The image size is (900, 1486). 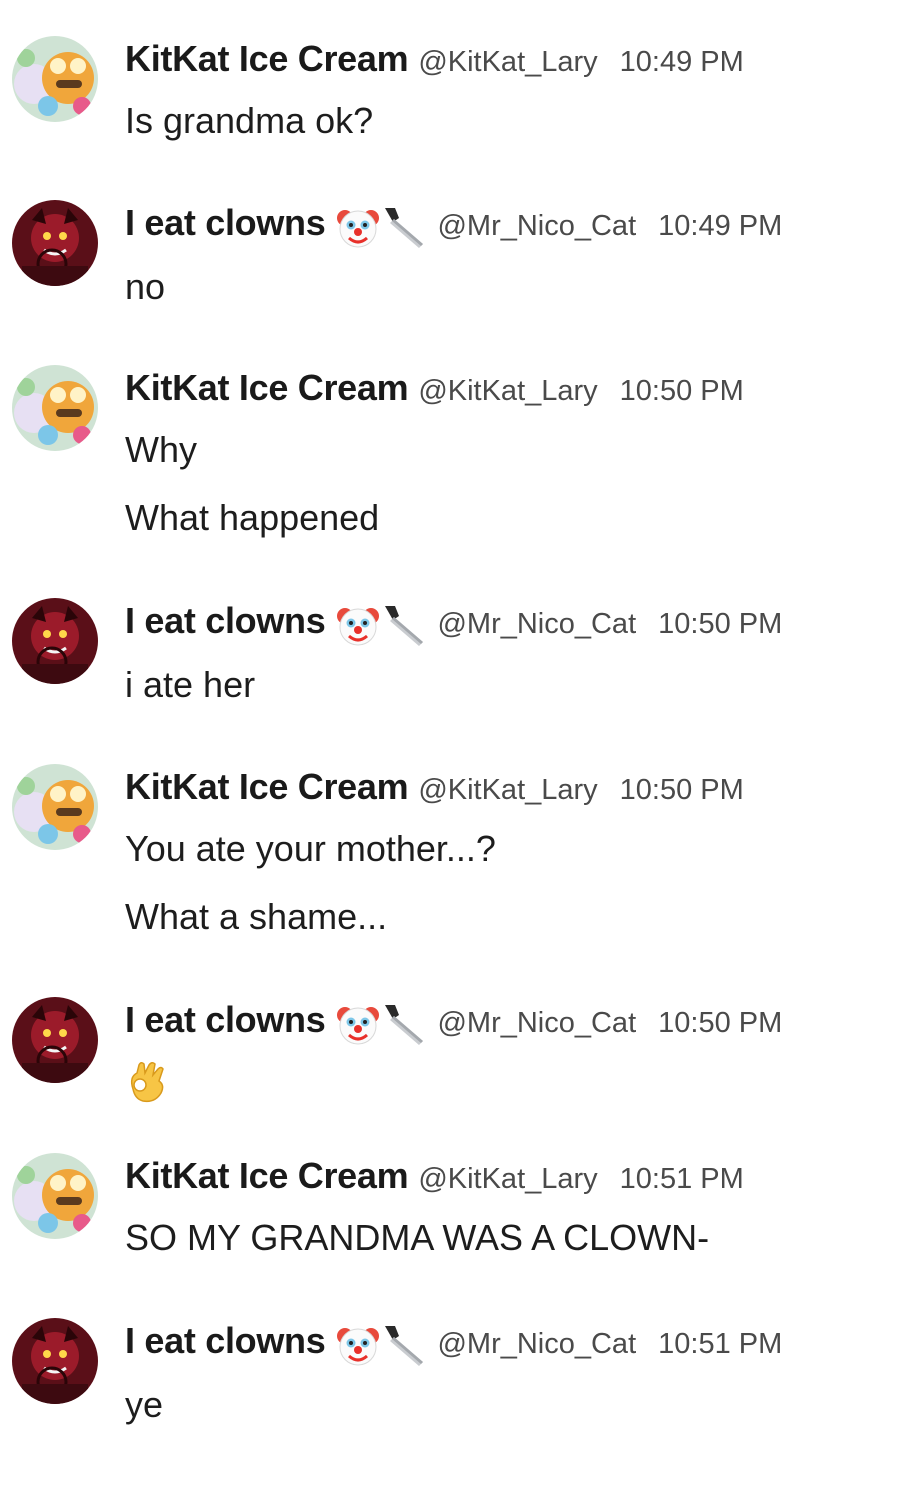 I want to click on message-text: What happened, so click(x=252, y=517).